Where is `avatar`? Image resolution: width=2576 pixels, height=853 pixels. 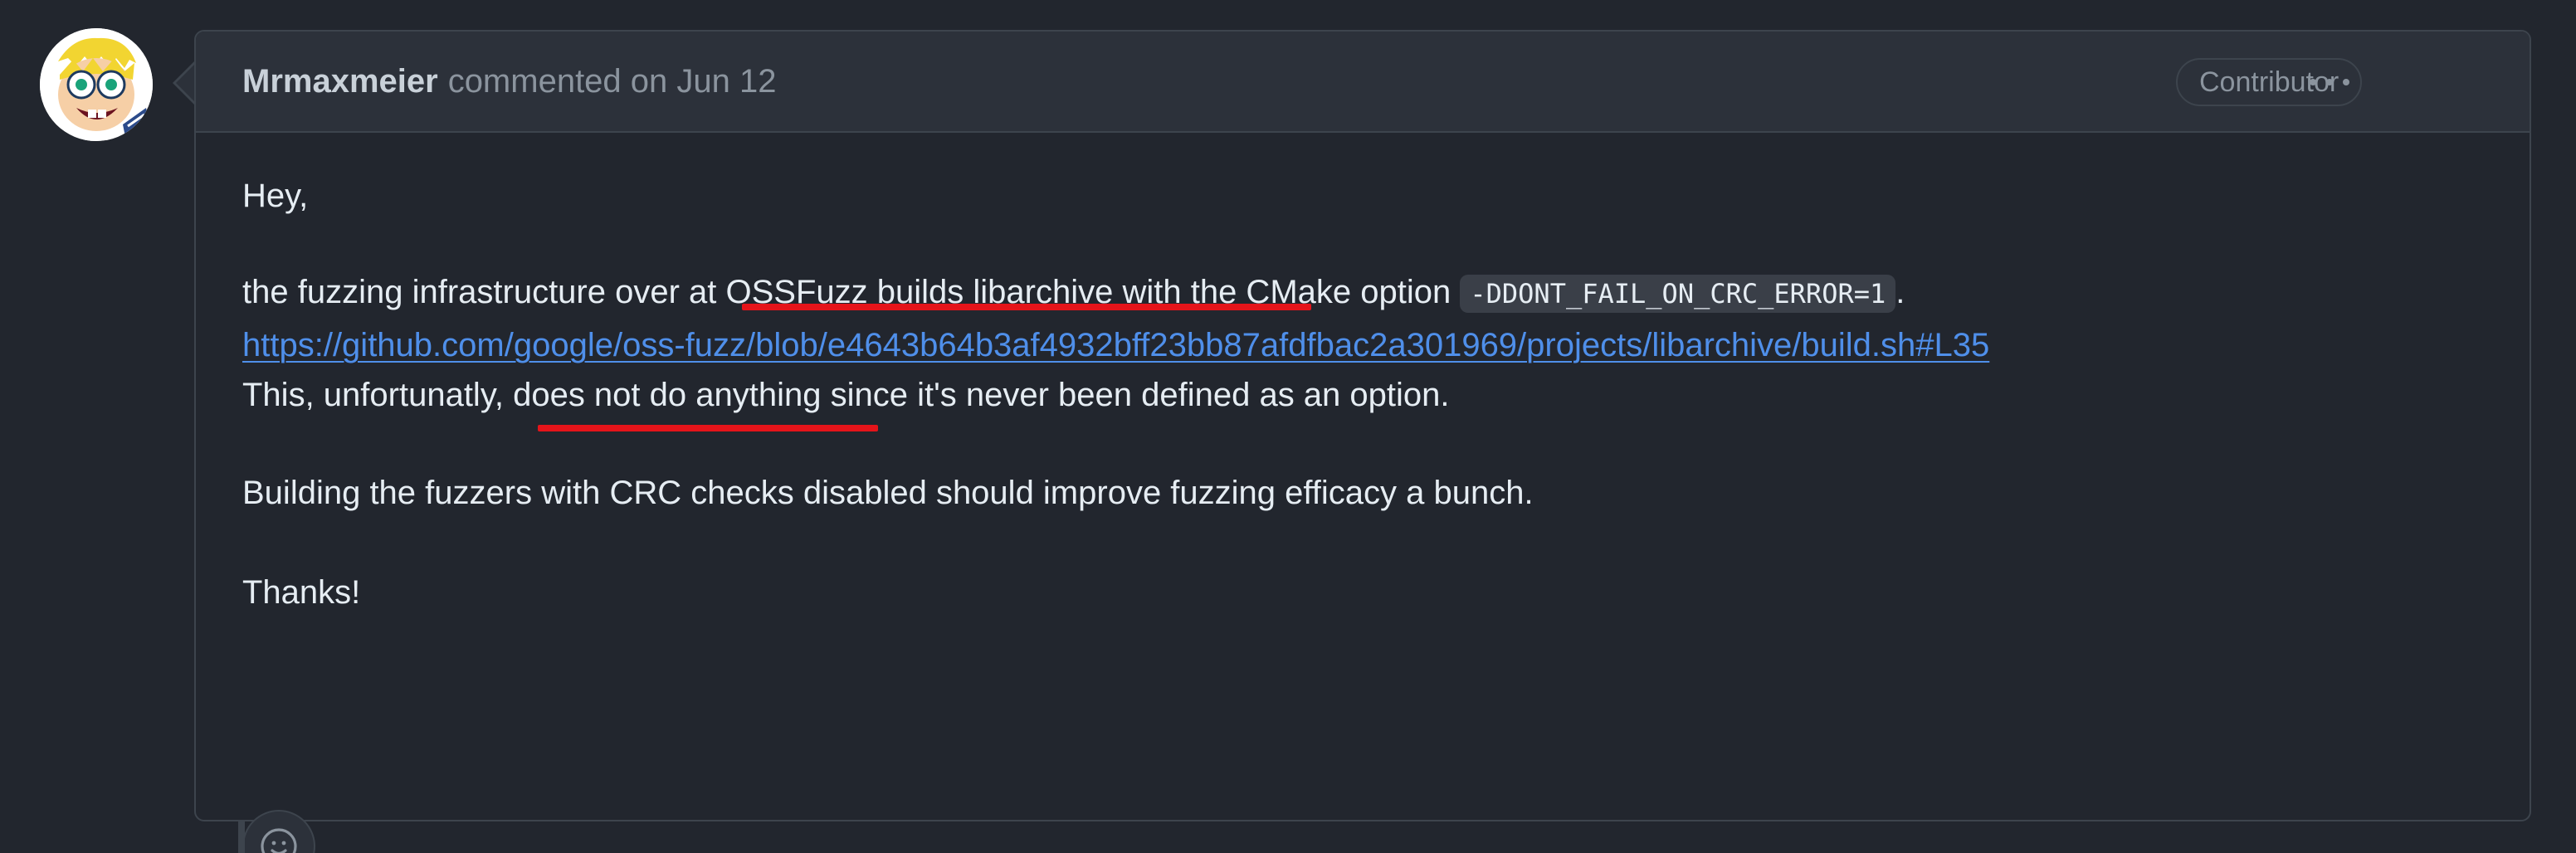 avatar is located at coordinates (97, 84).